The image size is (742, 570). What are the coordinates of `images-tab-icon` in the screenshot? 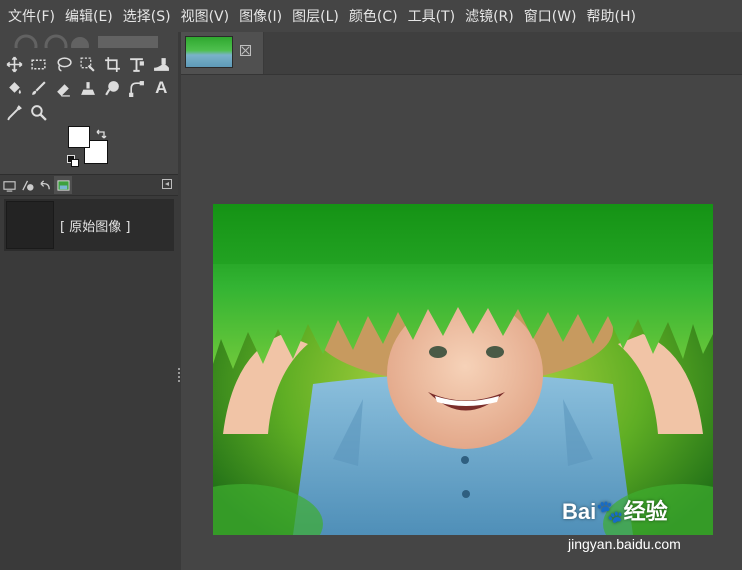 It's located at (63, 185).